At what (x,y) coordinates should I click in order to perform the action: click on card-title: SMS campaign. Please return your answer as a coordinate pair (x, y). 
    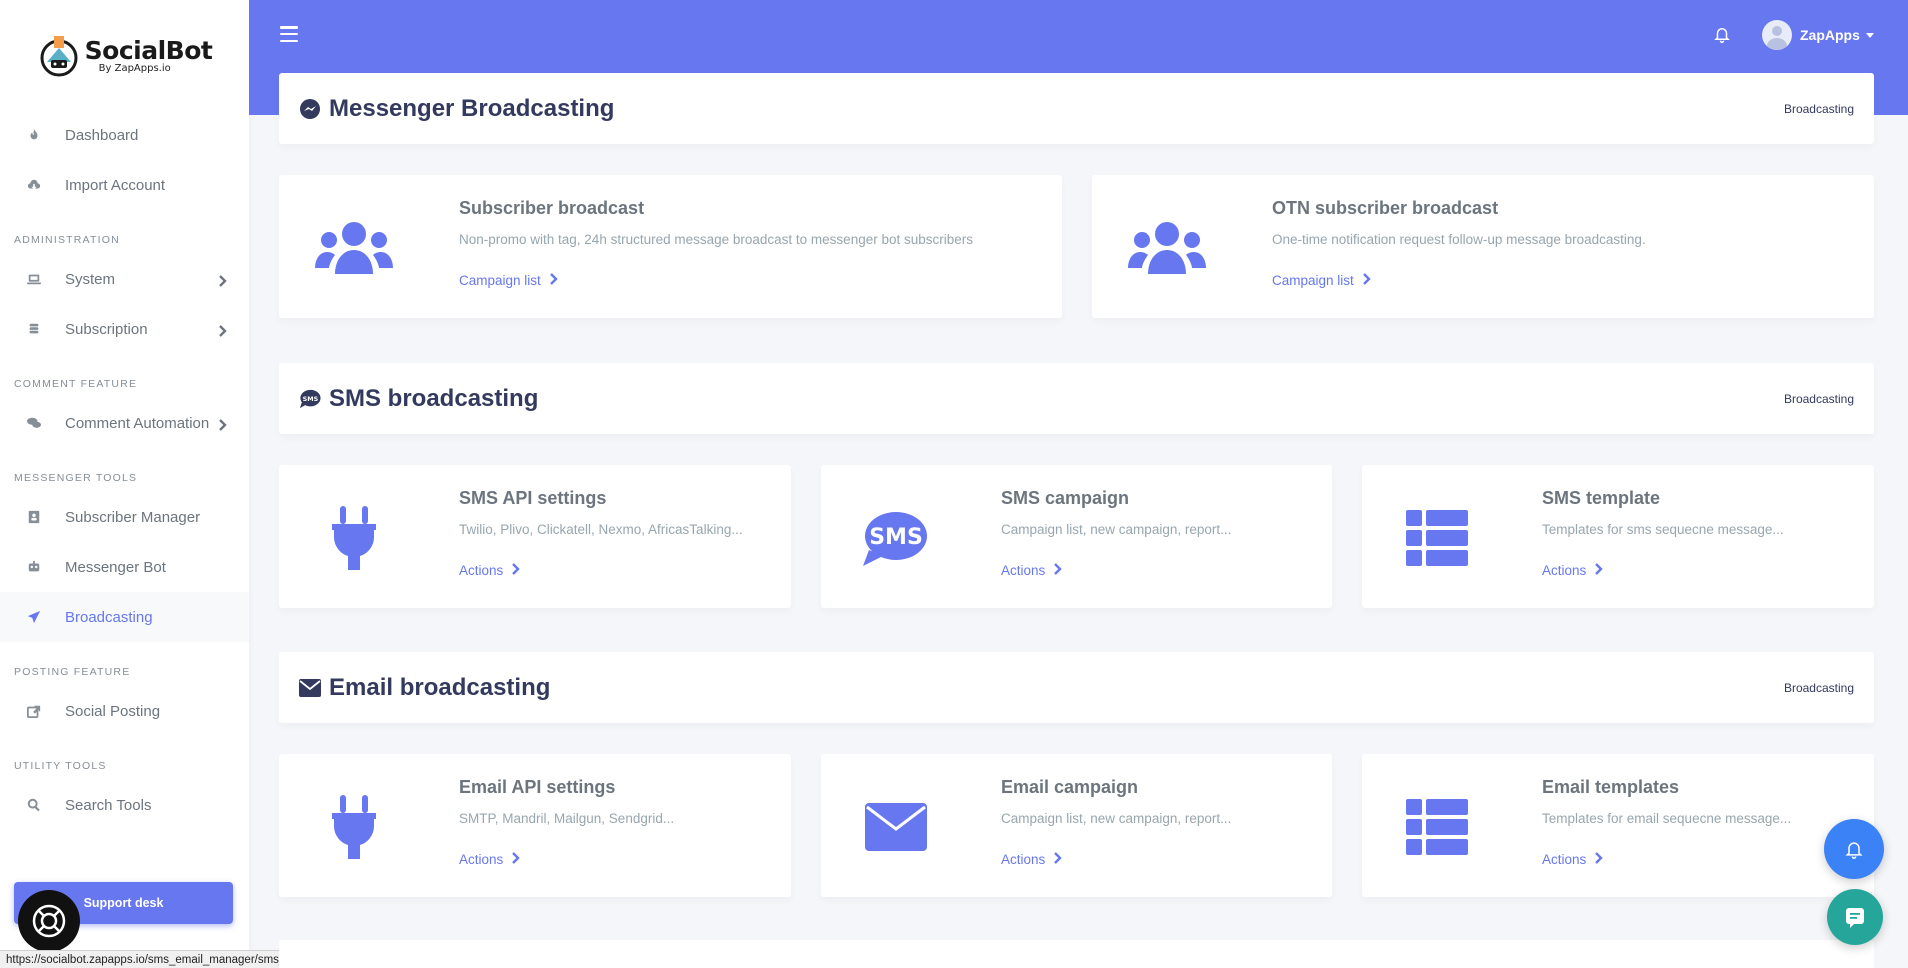
    Looking at the image, I should click on (1065, 498).